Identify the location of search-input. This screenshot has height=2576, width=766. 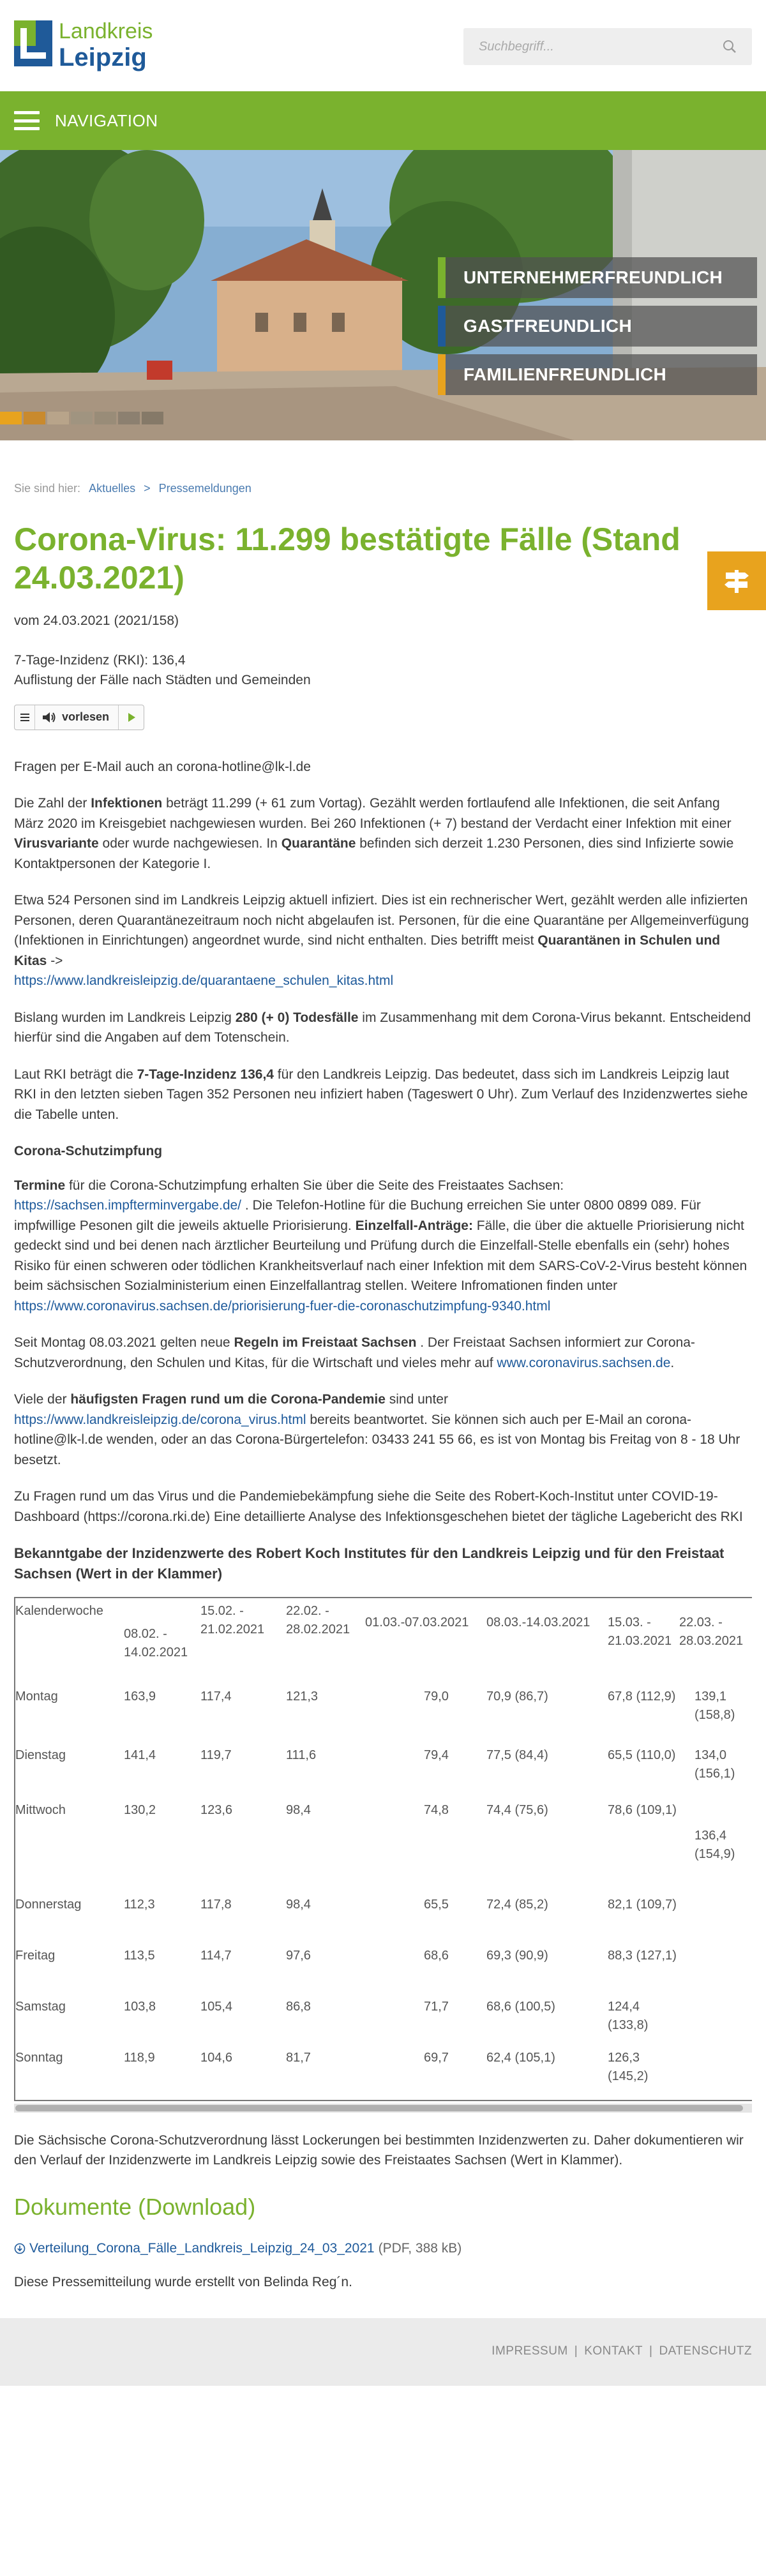
(584, 46).